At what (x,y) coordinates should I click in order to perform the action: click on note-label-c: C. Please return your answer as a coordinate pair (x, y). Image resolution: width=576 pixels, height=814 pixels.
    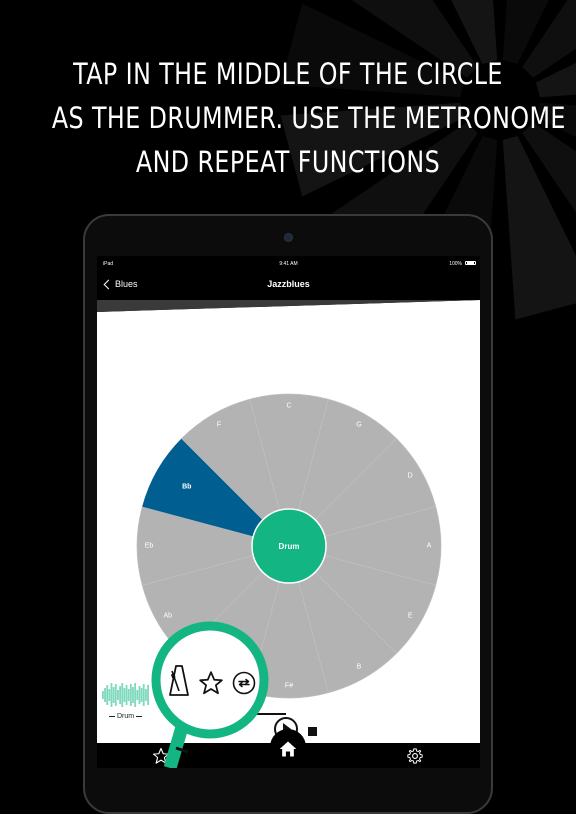
    Looking at the image, I should click on (289, 406).